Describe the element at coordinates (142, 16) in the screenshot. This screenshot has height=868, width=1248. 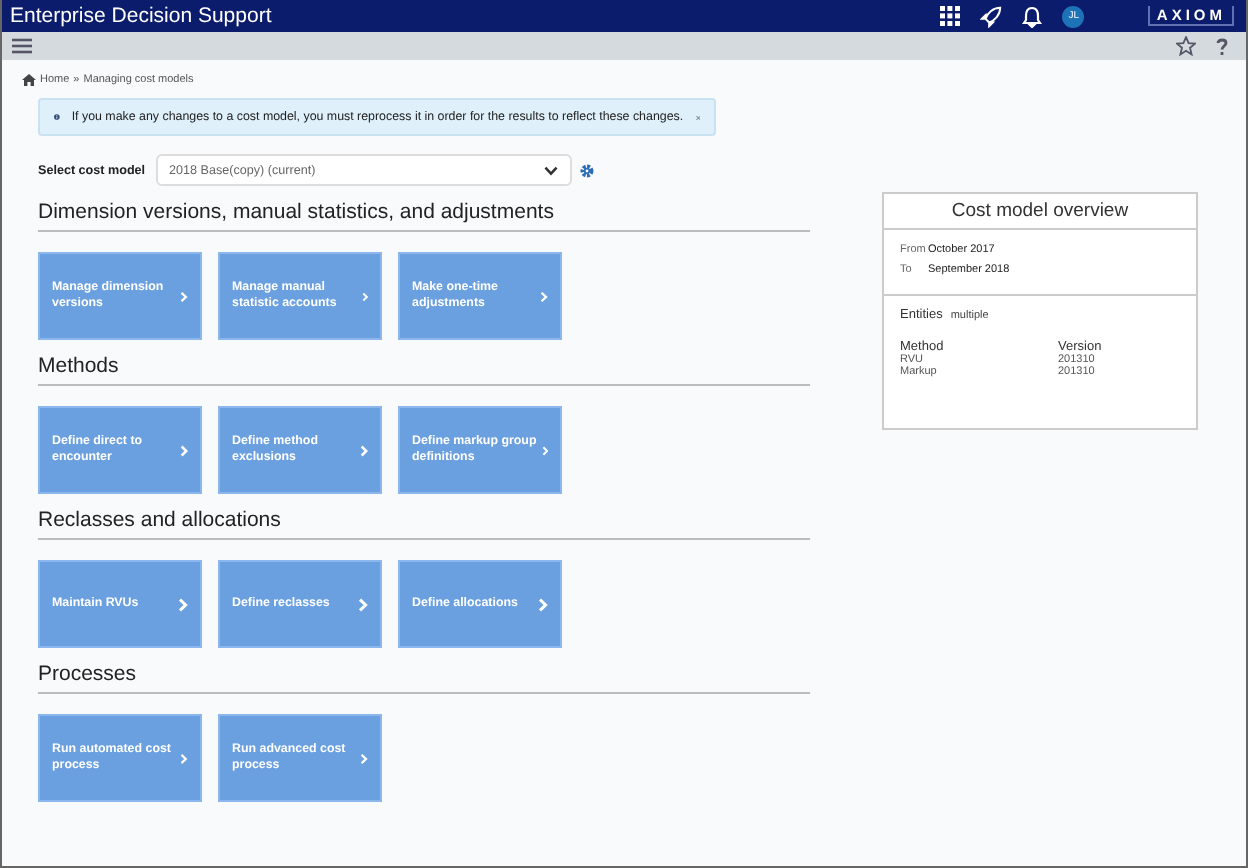
I see `app-title: Enterprise Decision Support` at that location.